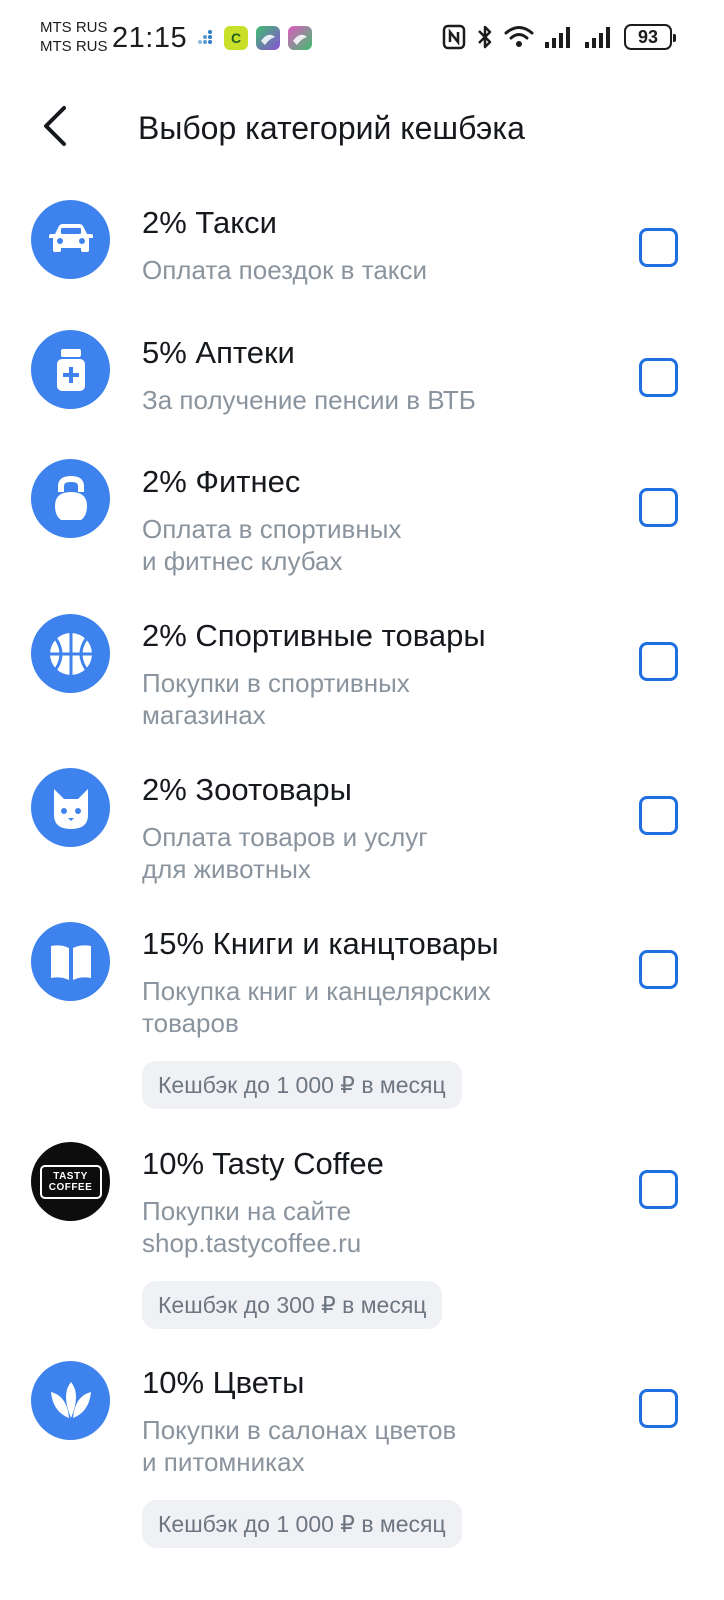 The height and width of the screenshot is (1600, 724). I want to click on nfc-icon, so click(454, 37).